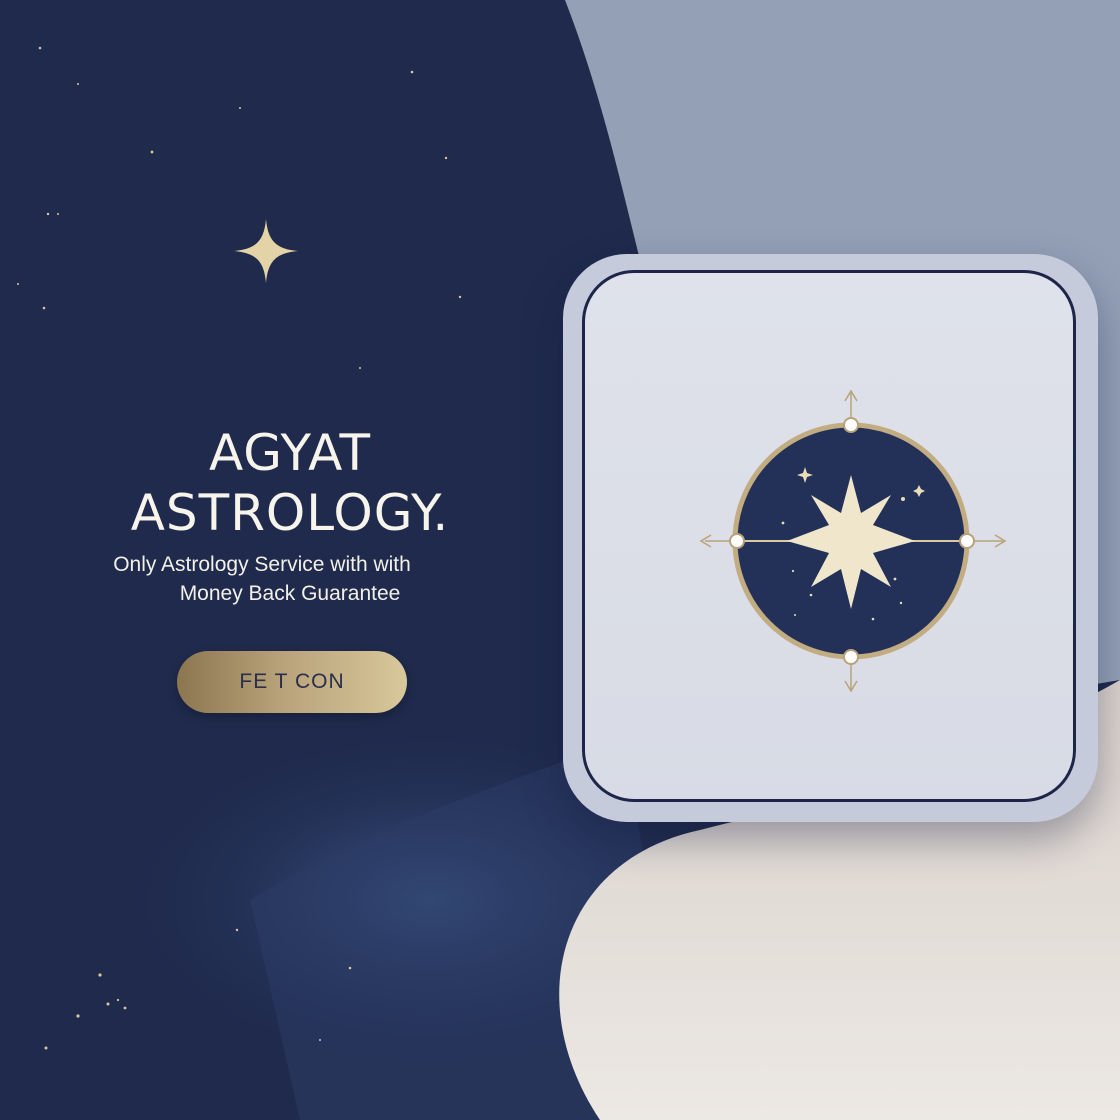 Image resolution: width=1120 pixels, height=1120 pixels. I want to click on brand-title-line2: ASTROLOGY., so click(290, 513).